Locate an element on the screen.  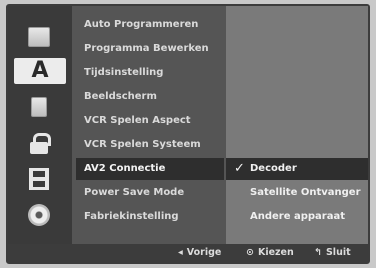
disc-icon is located at coordinates (39, 215).